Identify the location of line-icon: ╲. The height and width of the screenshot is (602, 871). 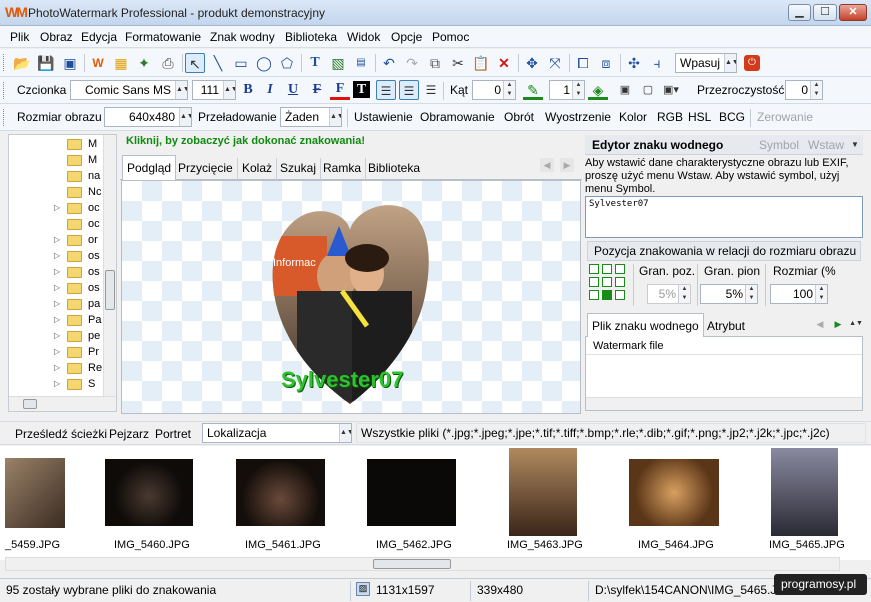
(218, 63).